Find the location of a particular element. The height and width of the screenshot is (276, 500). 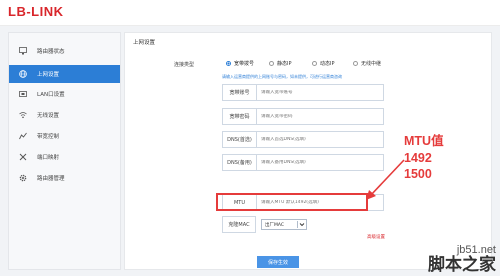

watermark-brand: 脚本之家 is located at coordinates (462, 265).